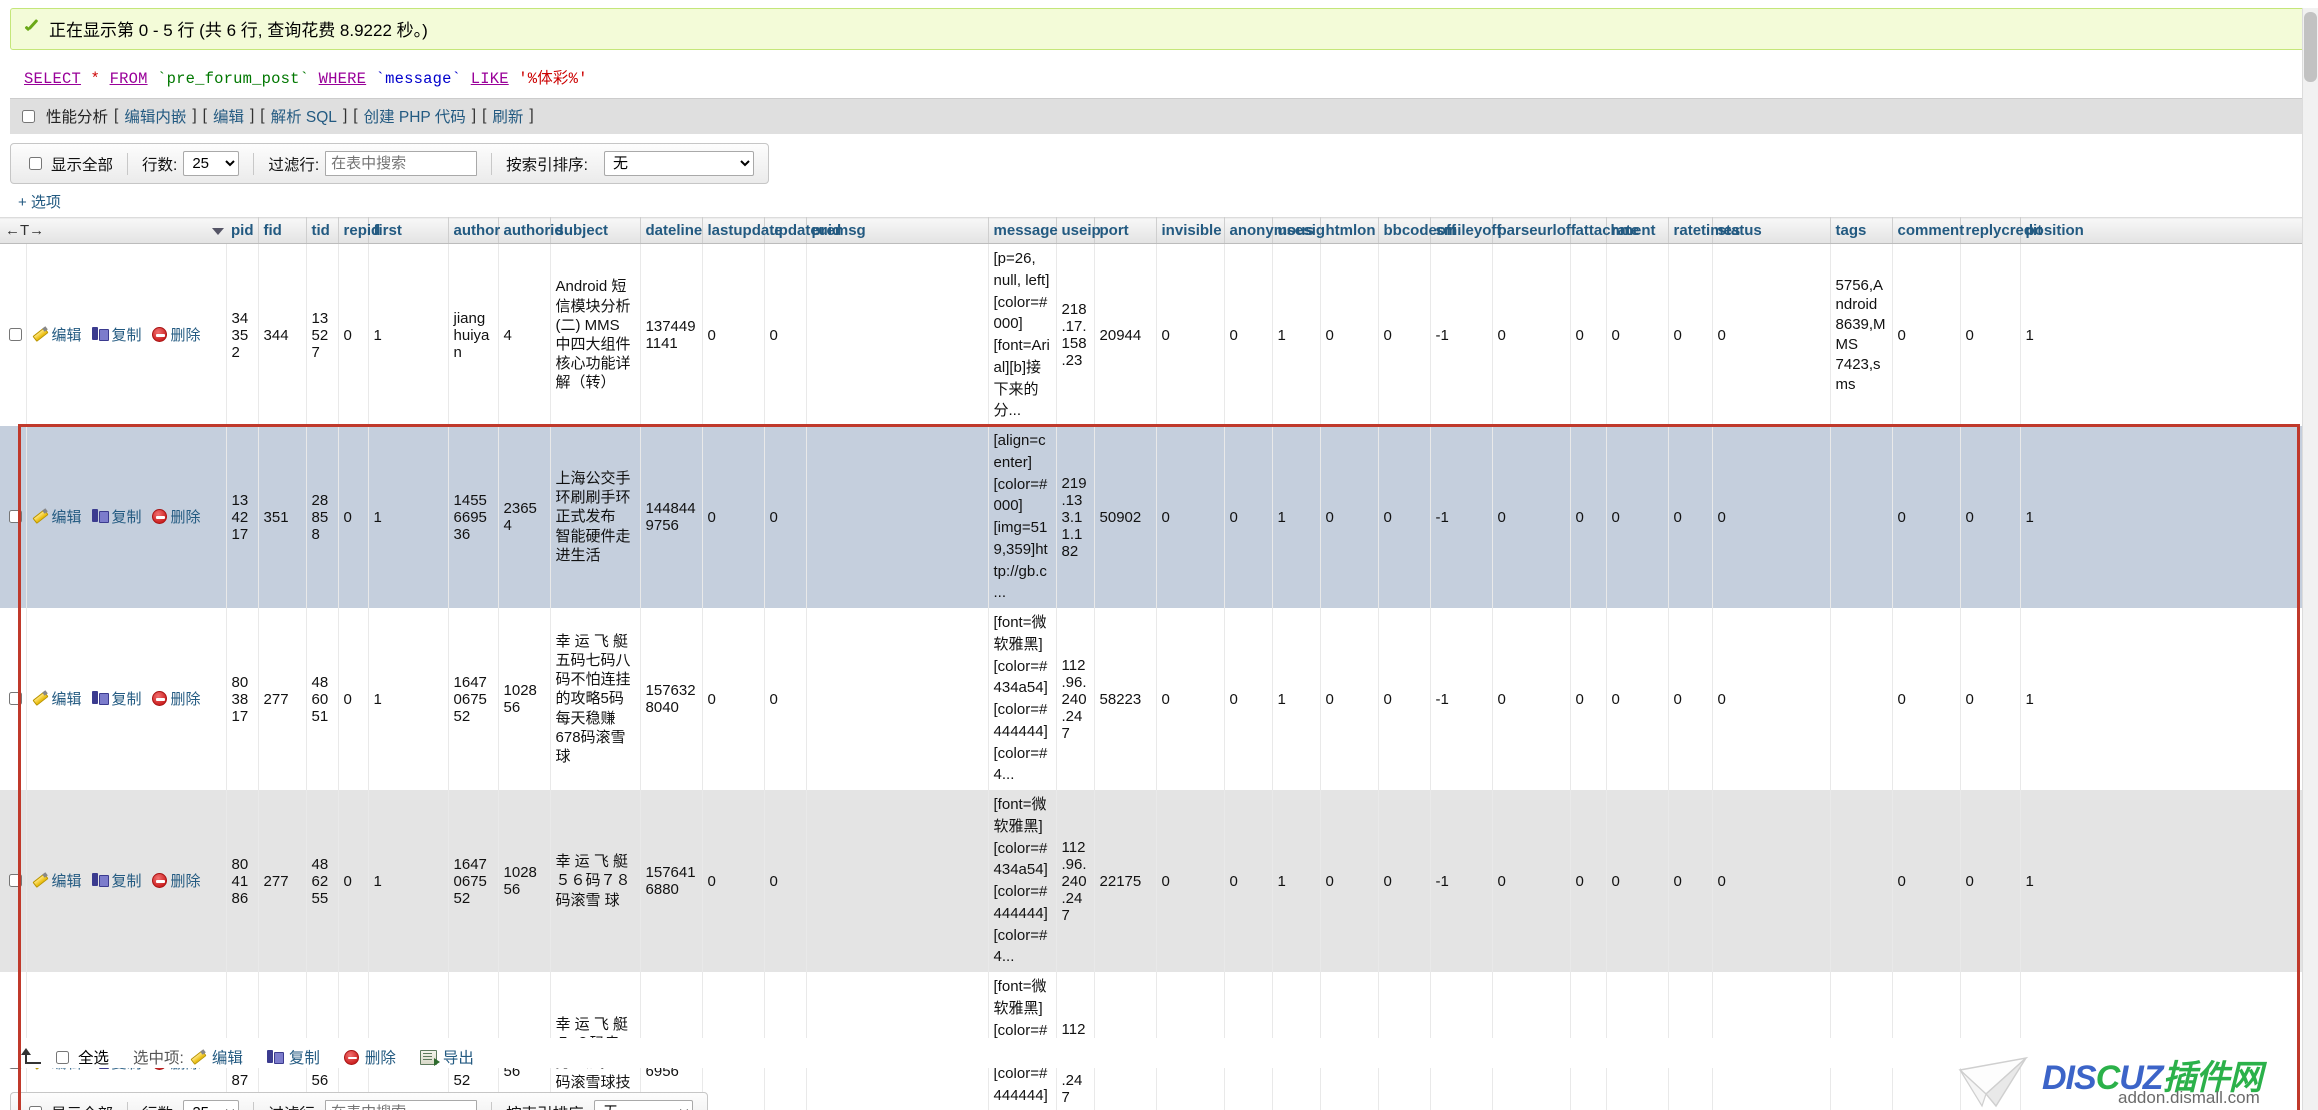 The image size is (2318, 1110). What do you see at coordinates (1588, 881) in the screenshot?
I see `cell-attachment: 0` at bounding box center [1588, 881].